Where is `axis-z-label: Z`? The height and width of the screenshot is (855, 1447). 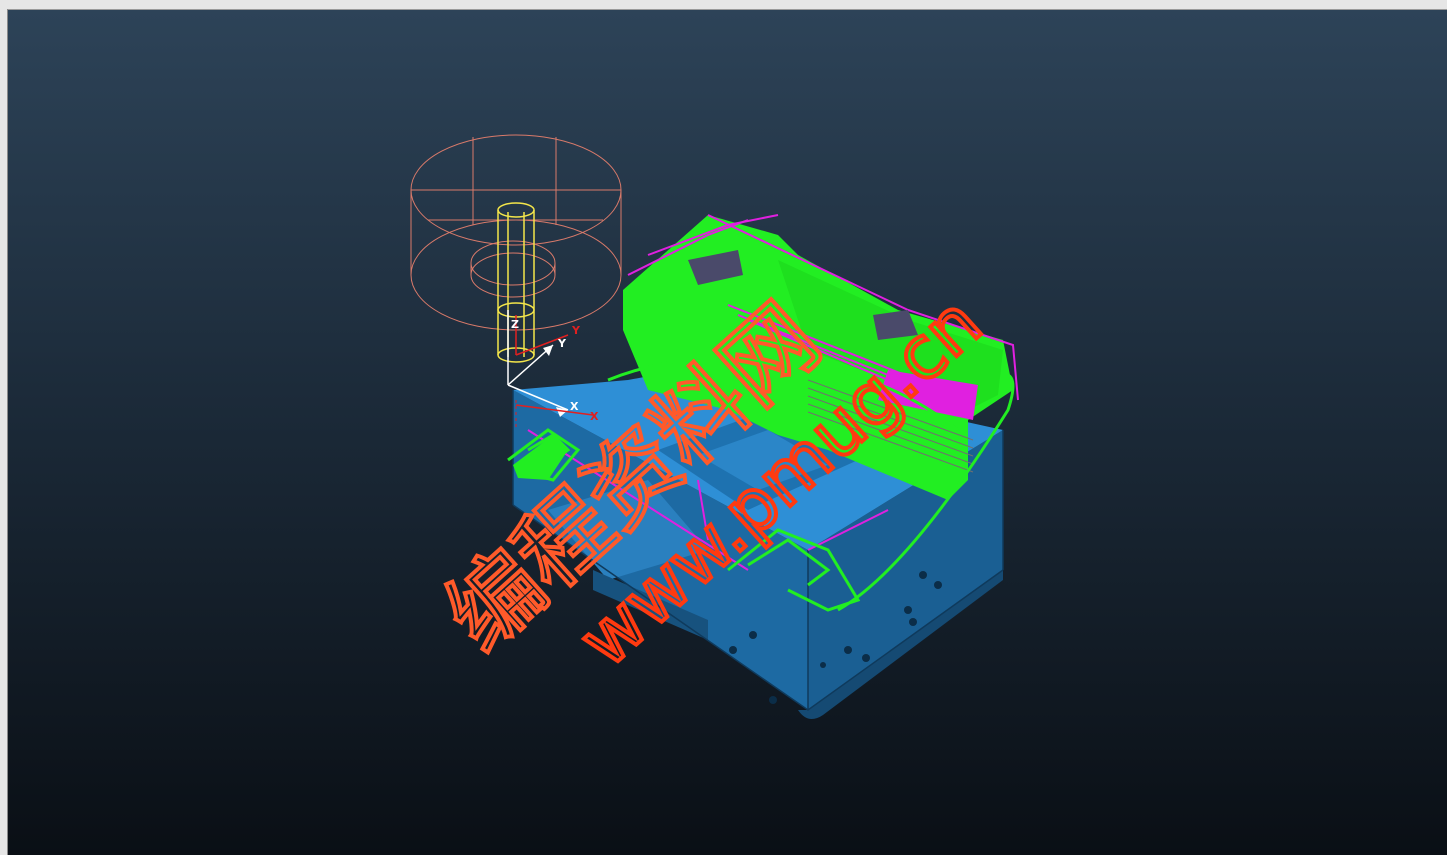 axis-z-label: Z is located at coordinates (515, 324).